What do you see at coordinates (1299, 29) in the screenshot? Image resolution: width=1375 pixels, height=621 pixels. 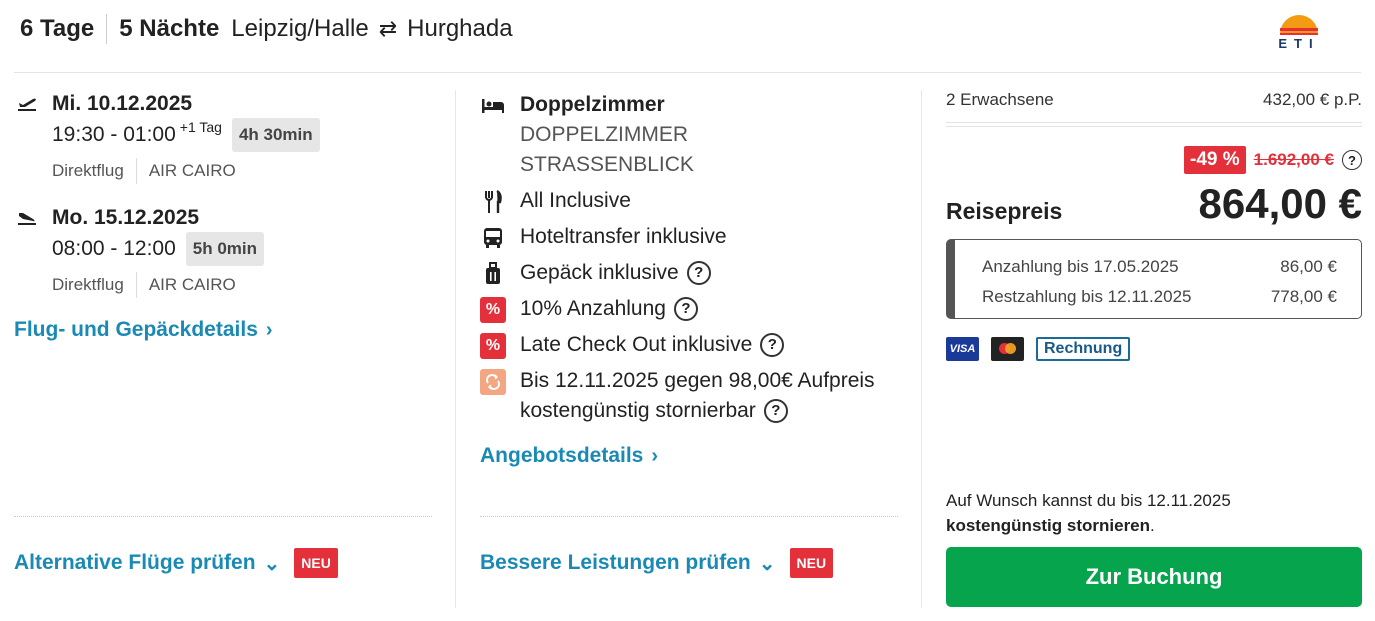 I see `eti-logo: ETI` at bounding box center [1299, 29].